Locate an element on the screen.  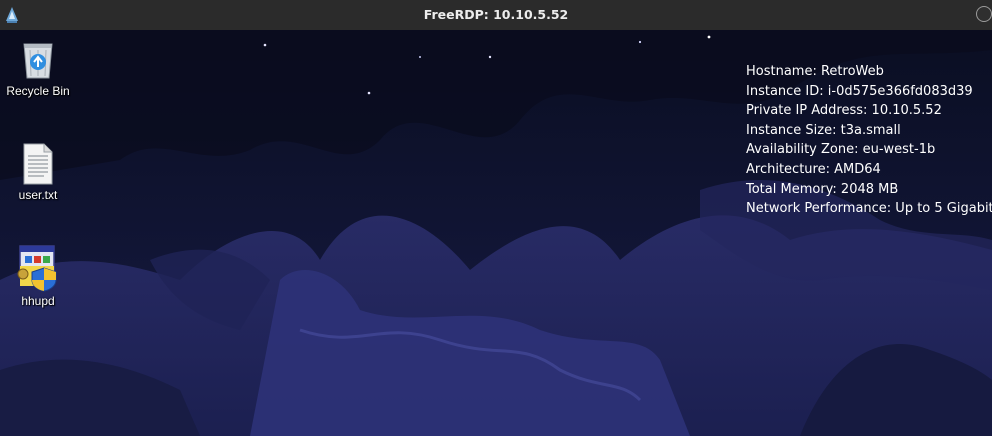
desktop-icon-recycle-bin: Recycle Bin is located at coordinates (38, 68).